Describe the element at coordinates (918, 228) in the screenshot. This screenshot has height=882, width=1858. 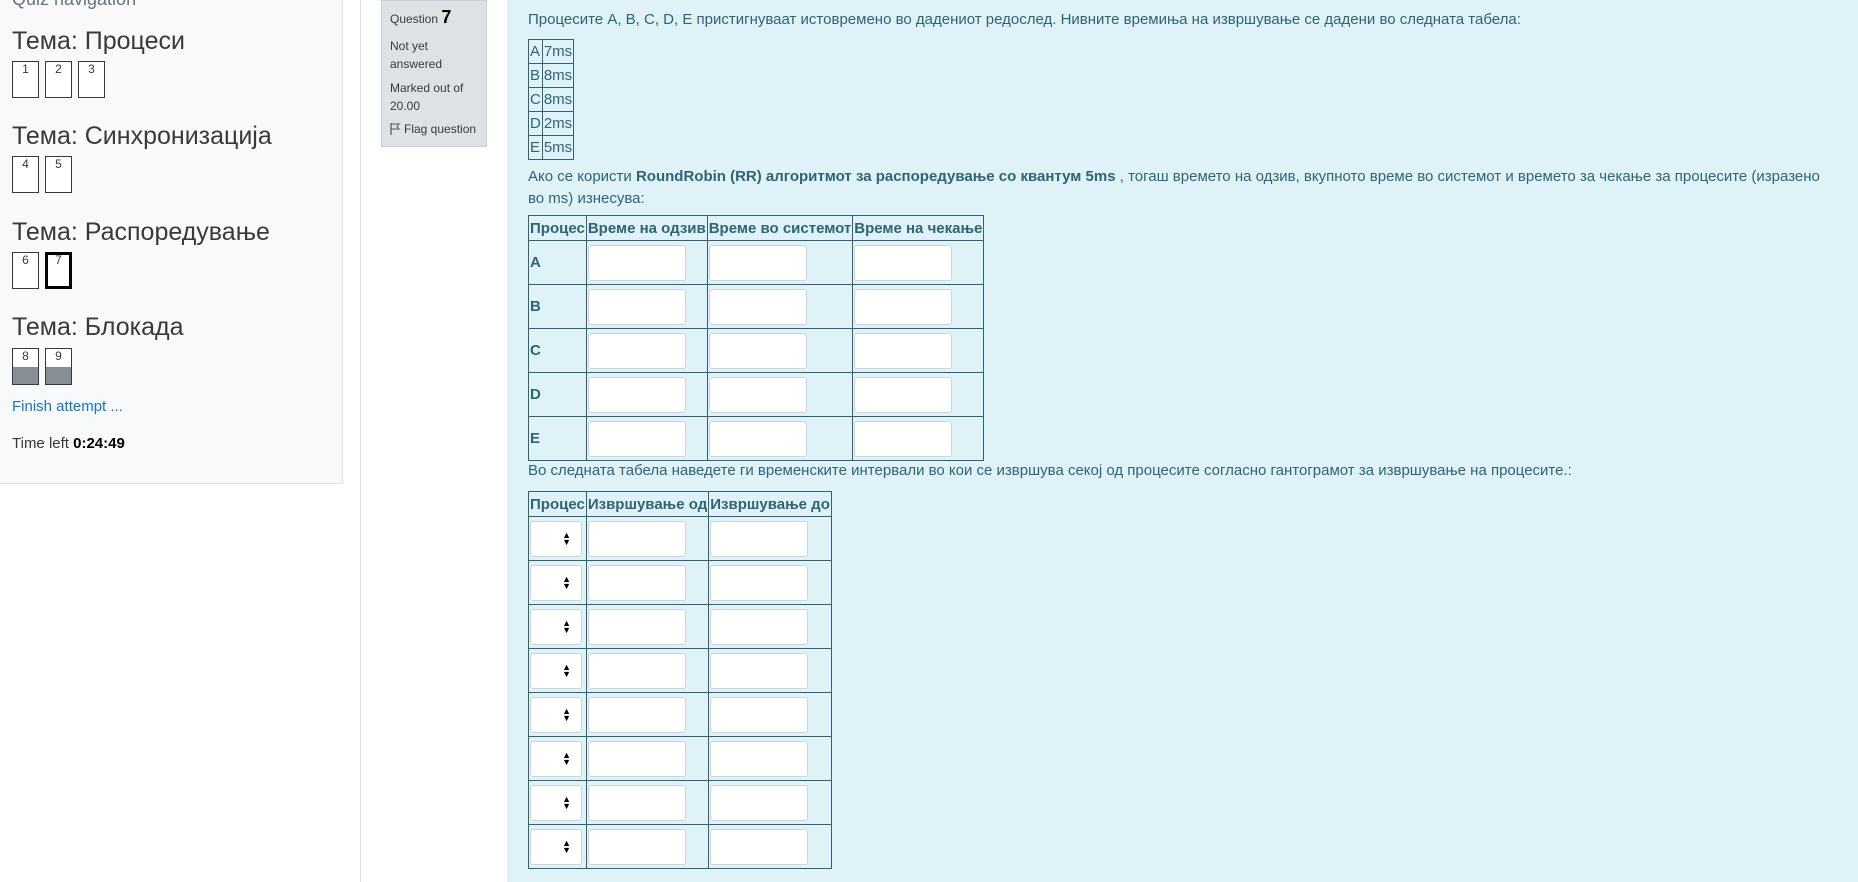
I see `column-header: Време на чекање` at that location.